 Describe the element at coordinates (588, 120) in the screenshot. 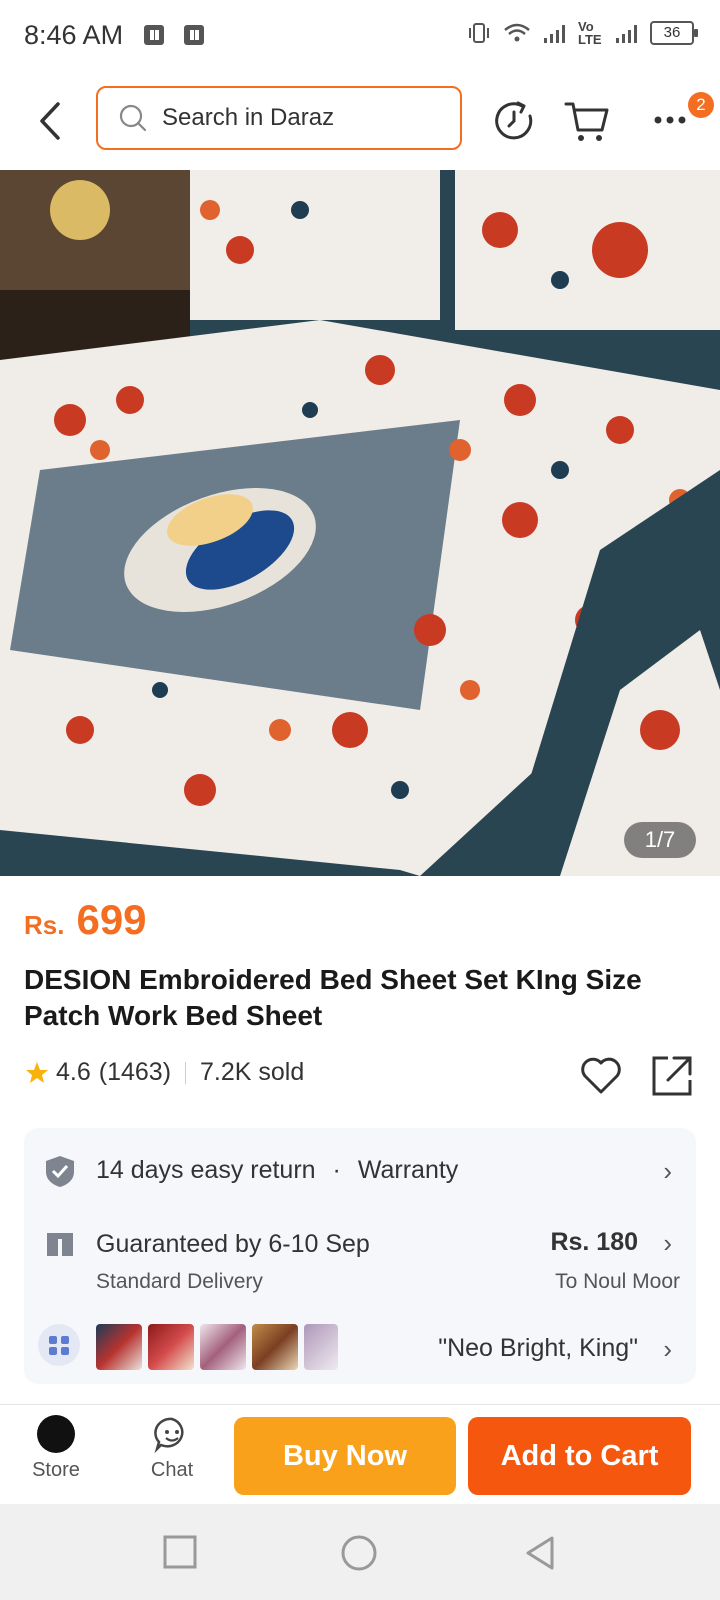

I see `cart-icon` at that location.